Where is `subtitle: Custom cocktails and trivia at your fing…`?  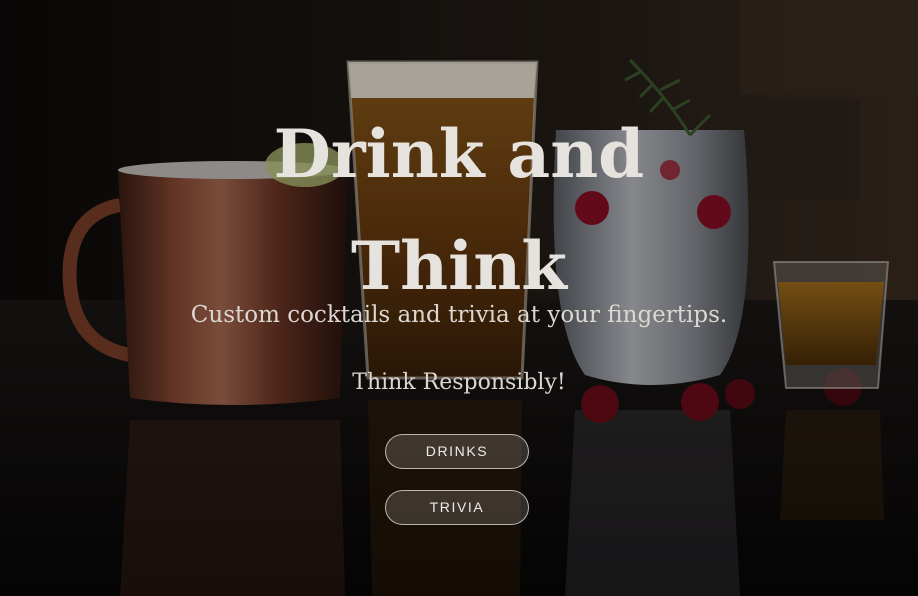 subtitle: Custom cocktails and trivia at your fing… is located at coordinates (459, 315).